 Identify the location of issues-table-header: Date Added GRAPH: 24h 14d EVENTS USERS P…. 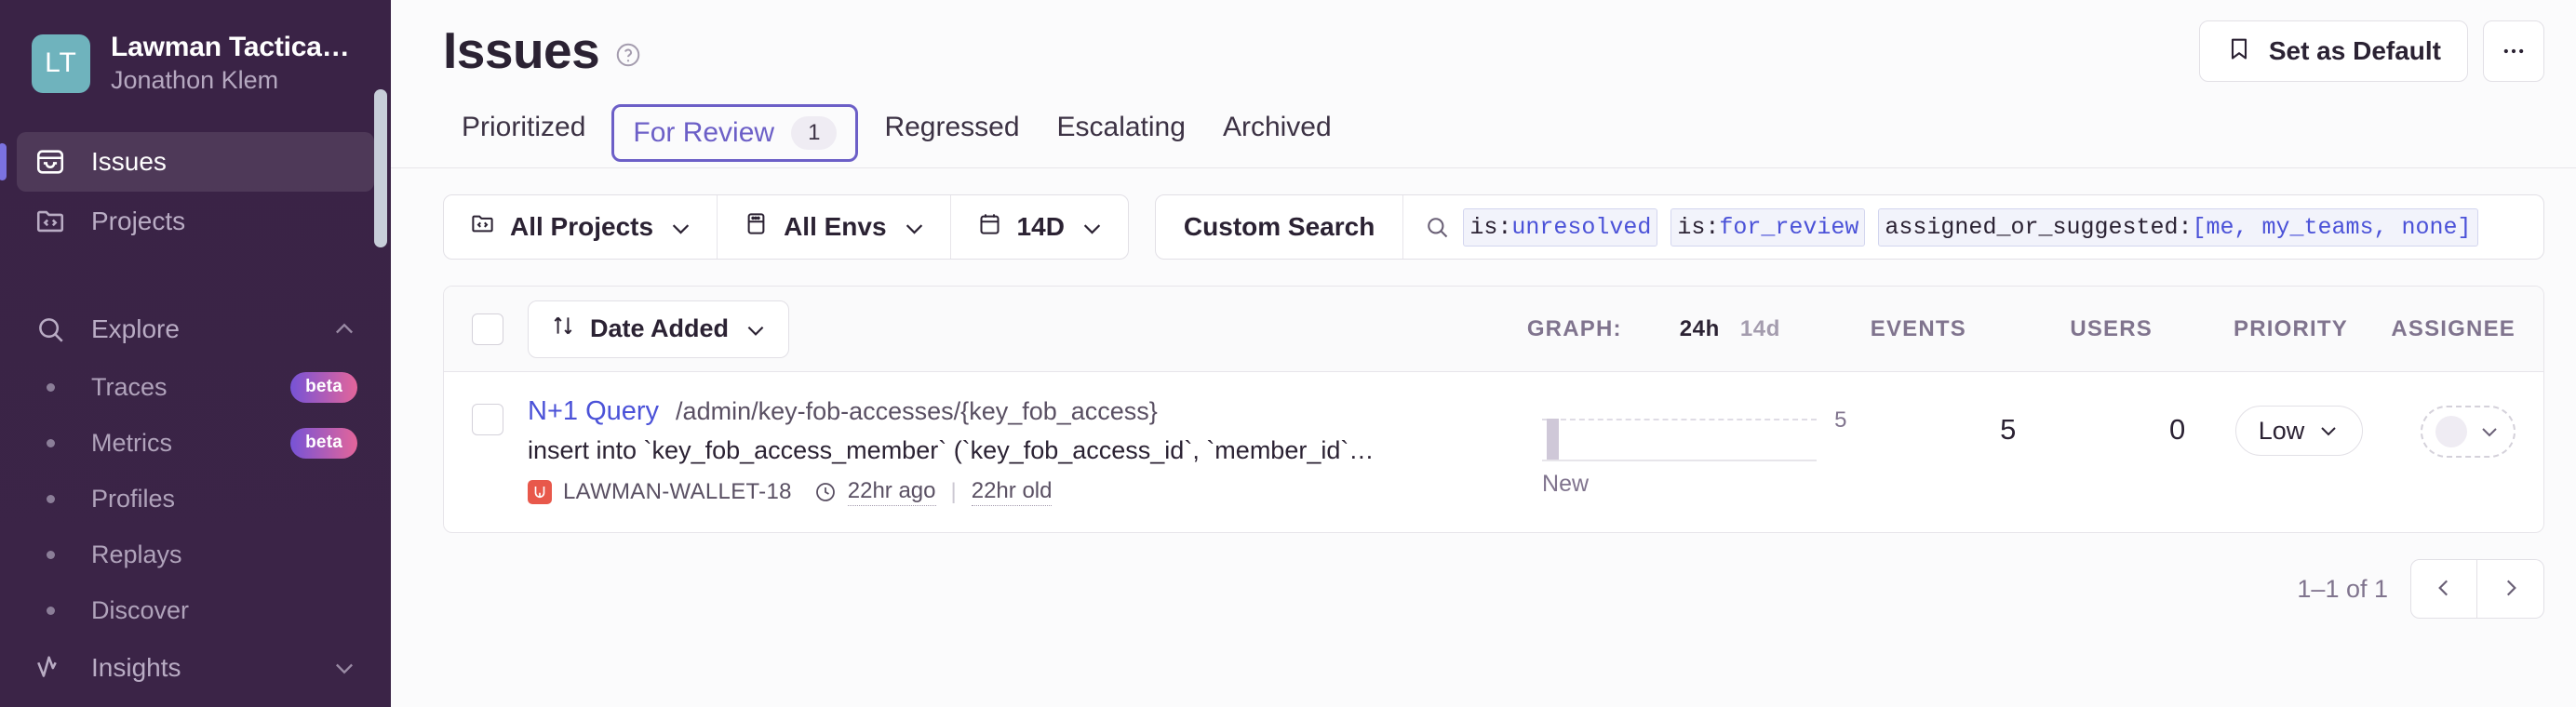
(1493, 329).